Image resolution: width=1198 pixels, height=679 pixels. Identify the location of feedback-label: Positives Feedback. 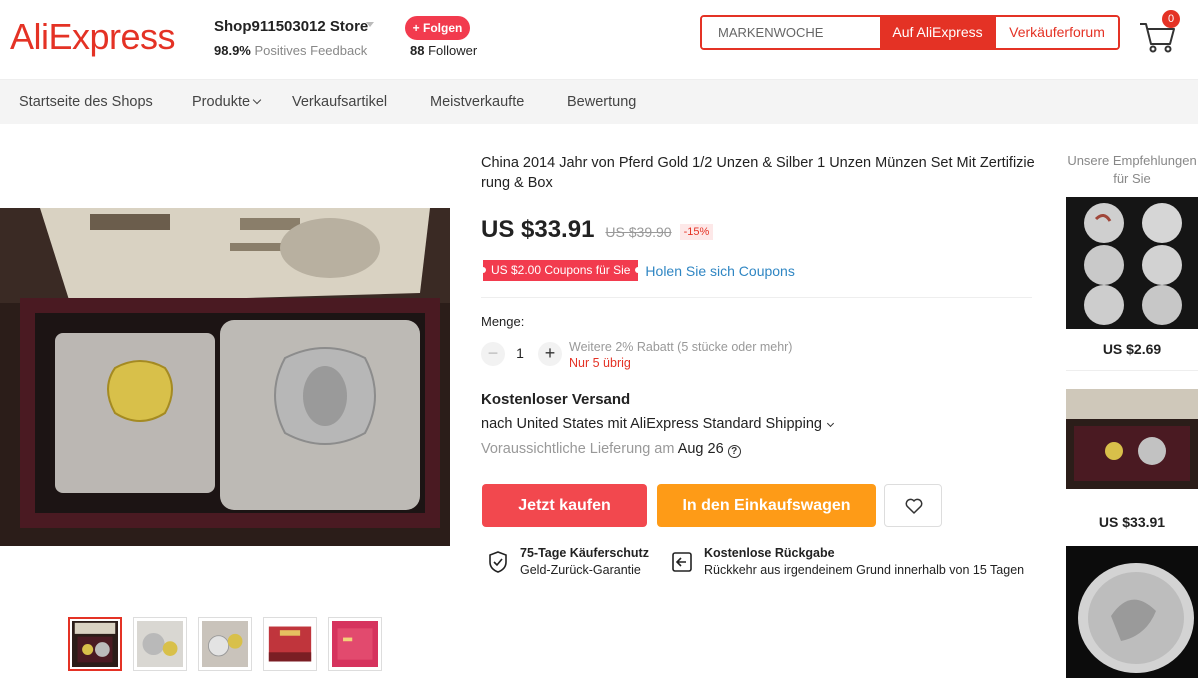
(311, 50).